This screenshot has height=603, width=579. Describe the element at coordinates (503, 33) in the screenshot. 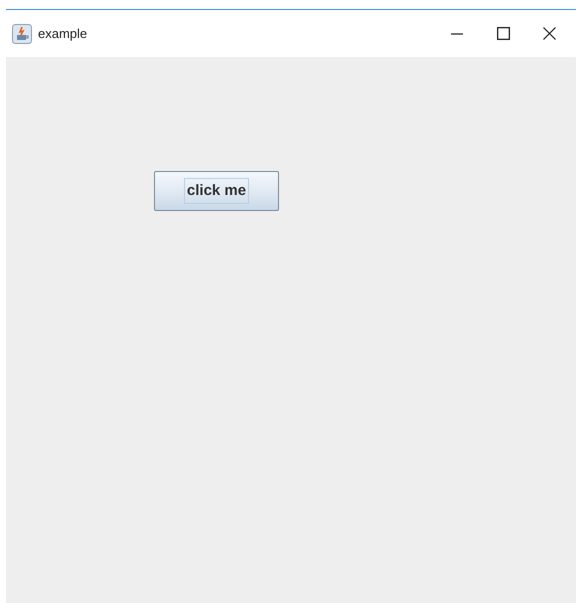

I see `maximize-icon` at that location.